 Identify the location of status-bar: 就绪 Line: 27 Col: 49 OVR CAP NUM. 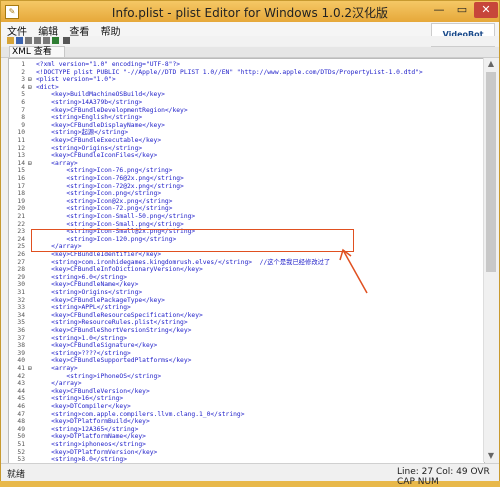
(250, 472).